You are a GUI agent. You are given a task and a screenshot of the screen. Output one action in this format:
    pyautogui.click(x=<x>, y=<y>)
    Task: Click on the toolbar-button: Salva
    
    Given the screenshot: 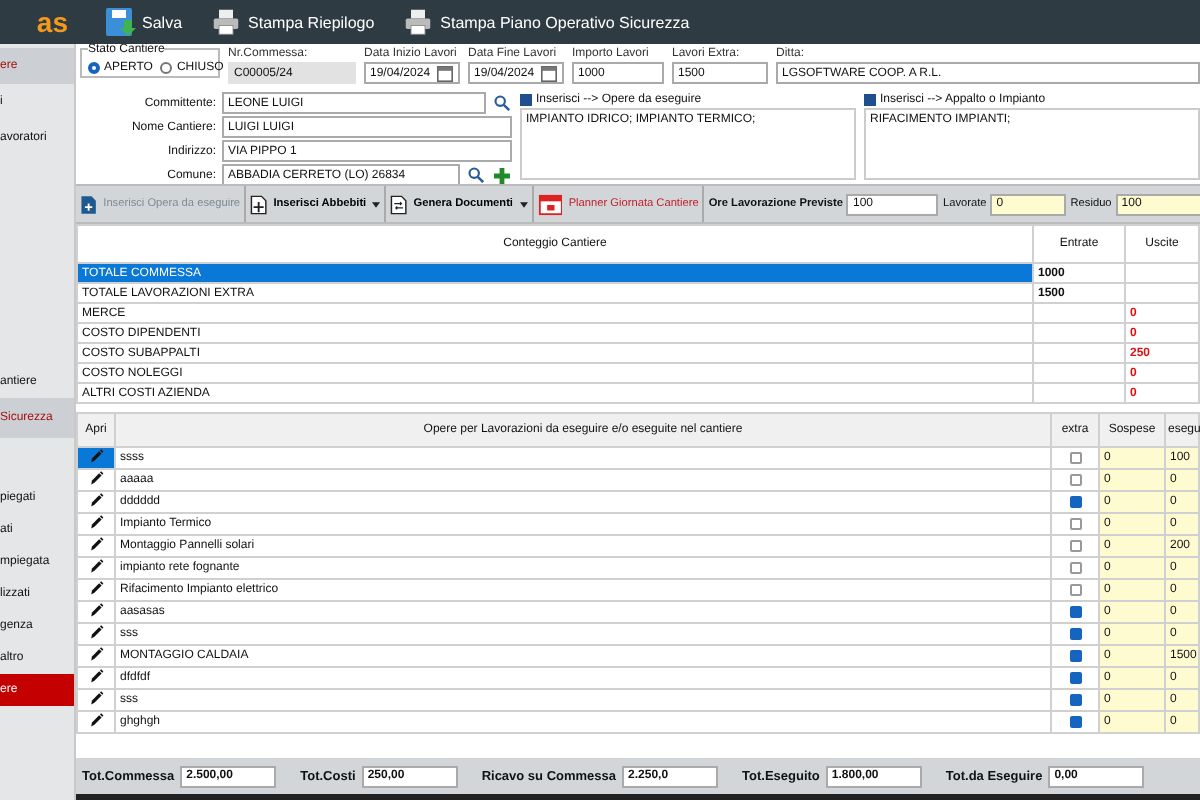 What is the action you would take?
    pyautogui.click(x=143, y=22)
    